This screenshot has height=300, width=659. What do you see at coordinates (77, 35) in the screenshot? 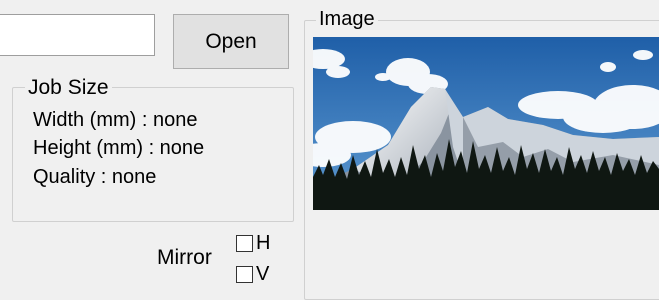
I see `path-field` at bounding box center [77, 35].